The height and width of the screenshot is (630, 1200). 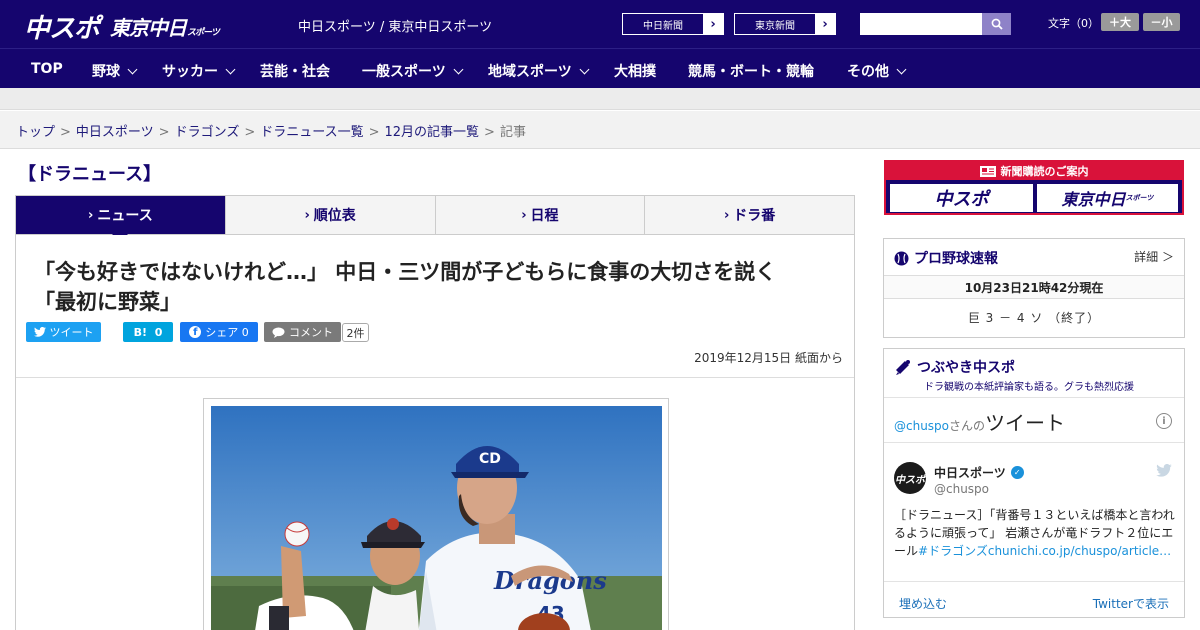 I want to click on nav-item-soccer: サッカー, so click(x=199, y=71).